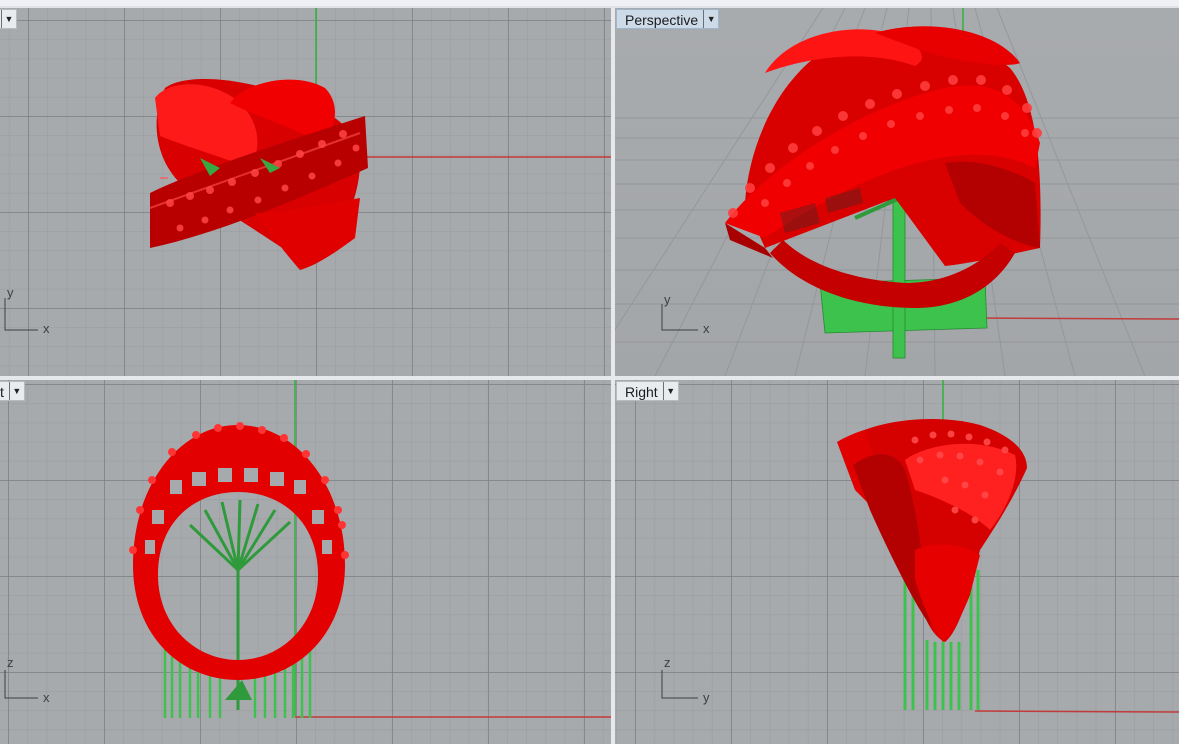 The height and width of the screenshot is (744, 1179). What do you see at coordinates (2, 392) in the screenshot?
I see `viewport-name: t` at bounding box center [2, 392].